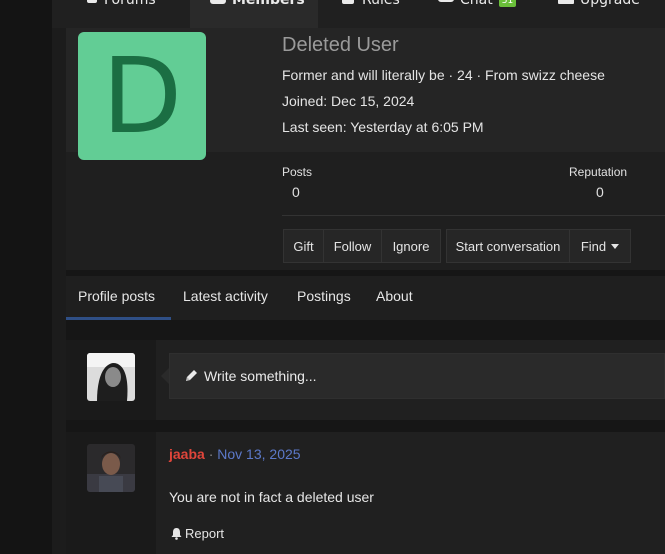 The image size is (665, 554). I want to click on joined-date: Dec 15, 2024, so click(373, 101).